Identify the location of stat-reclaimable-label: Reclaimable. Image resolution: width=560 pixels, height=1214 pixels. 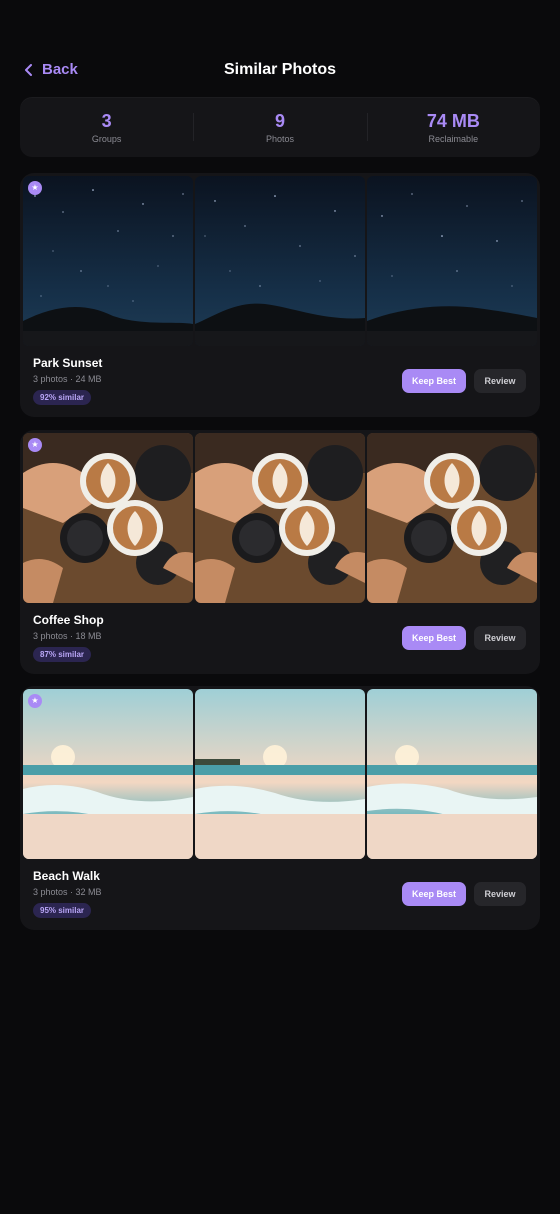
(453, 138).